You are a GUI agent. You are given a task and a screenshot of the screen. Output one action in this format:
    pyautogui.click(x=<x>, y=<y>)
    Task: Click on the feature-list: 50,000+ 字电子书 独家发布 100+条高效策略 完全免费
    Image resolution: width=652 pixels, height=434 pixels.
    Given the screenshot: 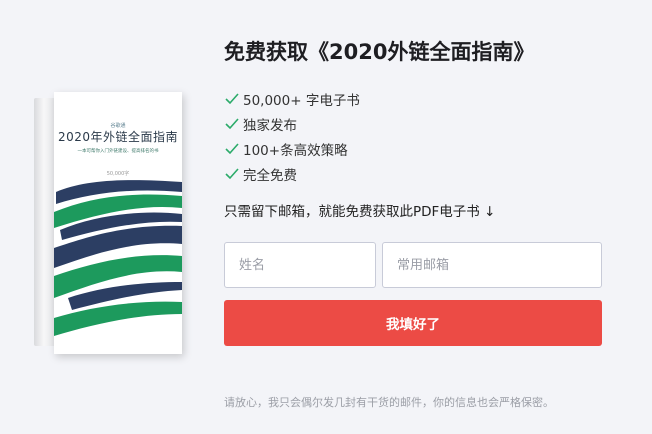 What is the action you would take?
    pyautogui.click(x=292, y=136)
    